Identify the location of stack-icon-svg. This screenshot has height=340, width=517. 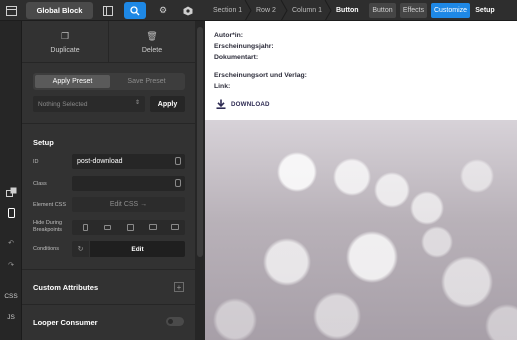
(10, 192).